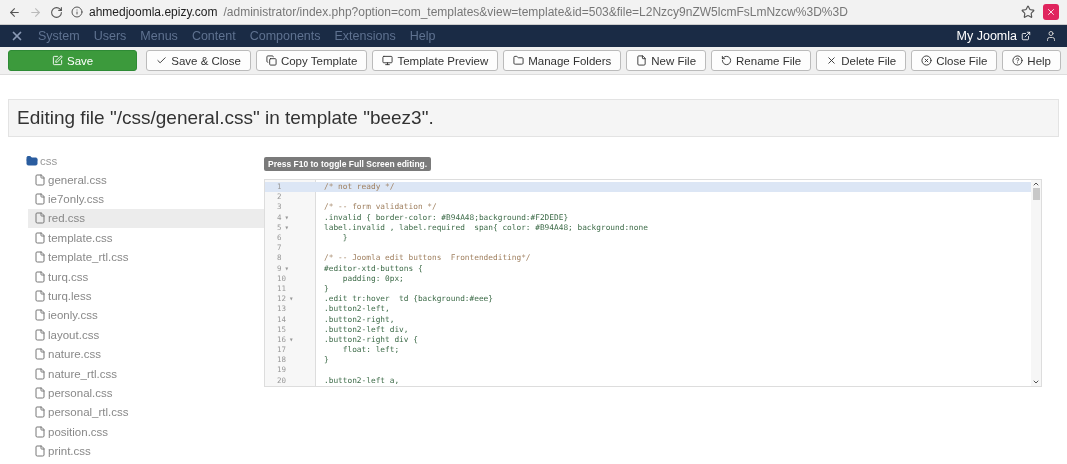 Image resolution: width=1067 pixels, height=464 pixels. What do you see at coordinates (225, 118) in the screenshot?
I see `page-title: Editing file "/css/general.css" in template "beez3".` at bounding box center [225, 118].